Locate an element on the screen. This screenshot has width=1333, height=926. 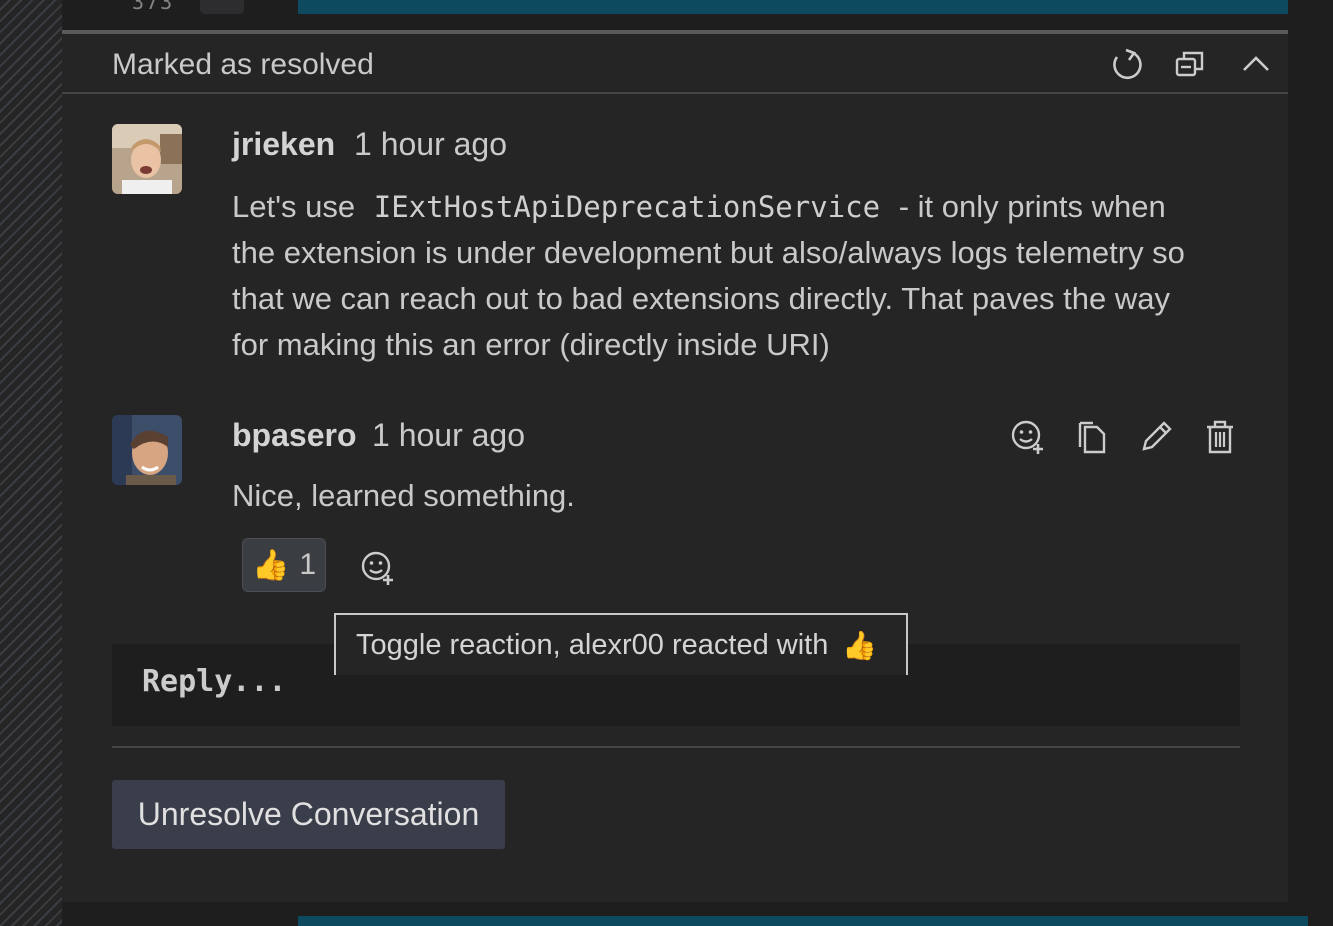
avatar-bpasero is located at coordinates (147, 450).